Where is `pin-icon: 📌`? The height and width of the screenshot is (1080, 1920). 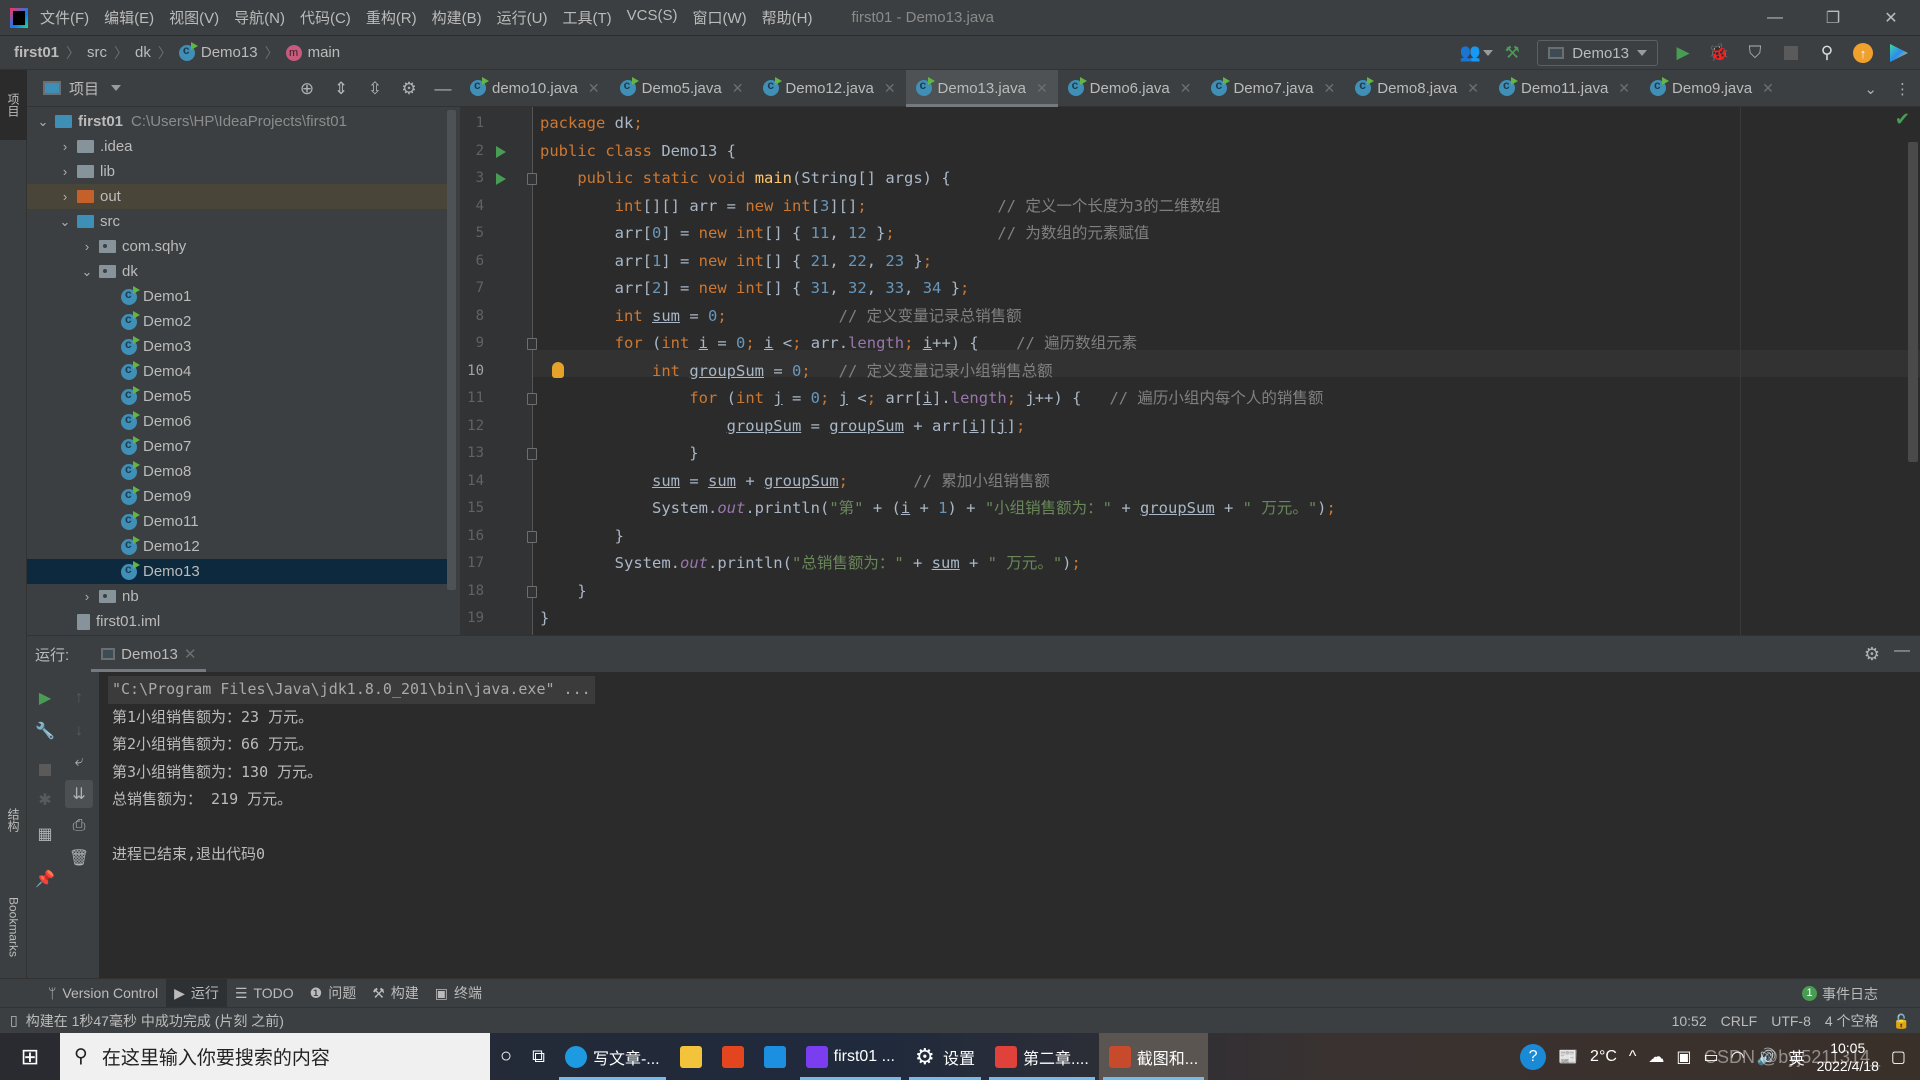
pin-icon: 📌 is located at coordinates (45, 879).